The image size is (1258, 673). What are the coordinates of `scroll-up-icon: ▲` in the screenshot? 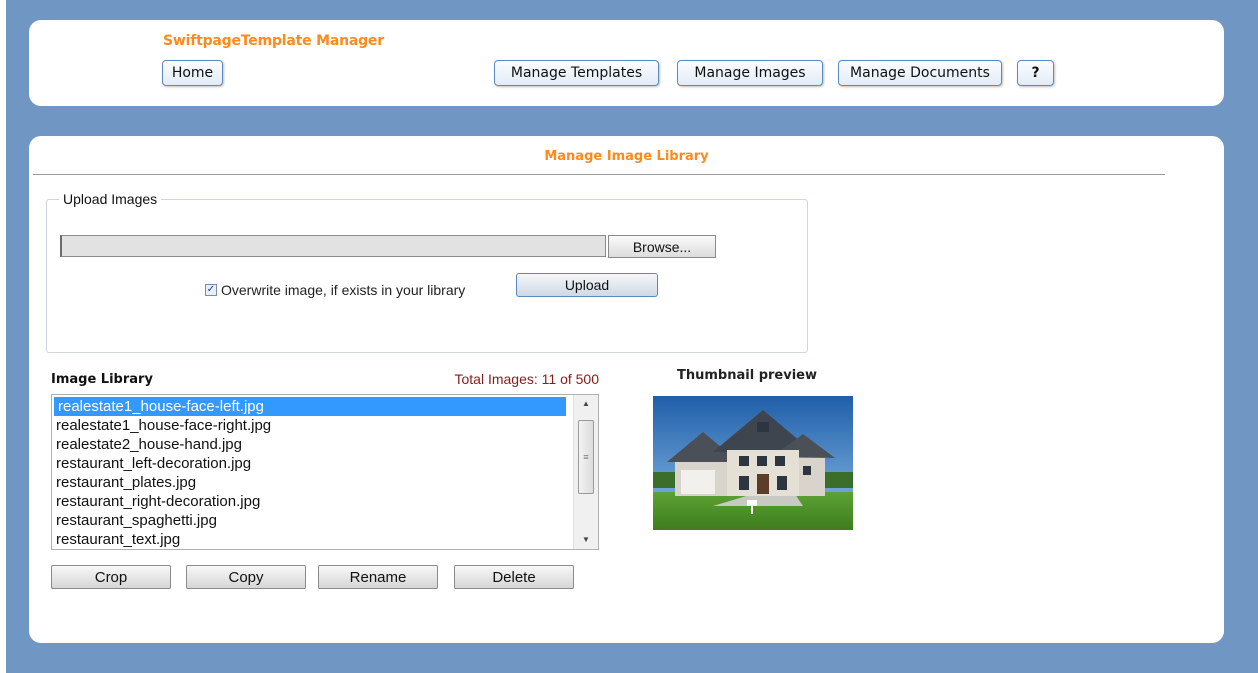 It's located at (586, 404).